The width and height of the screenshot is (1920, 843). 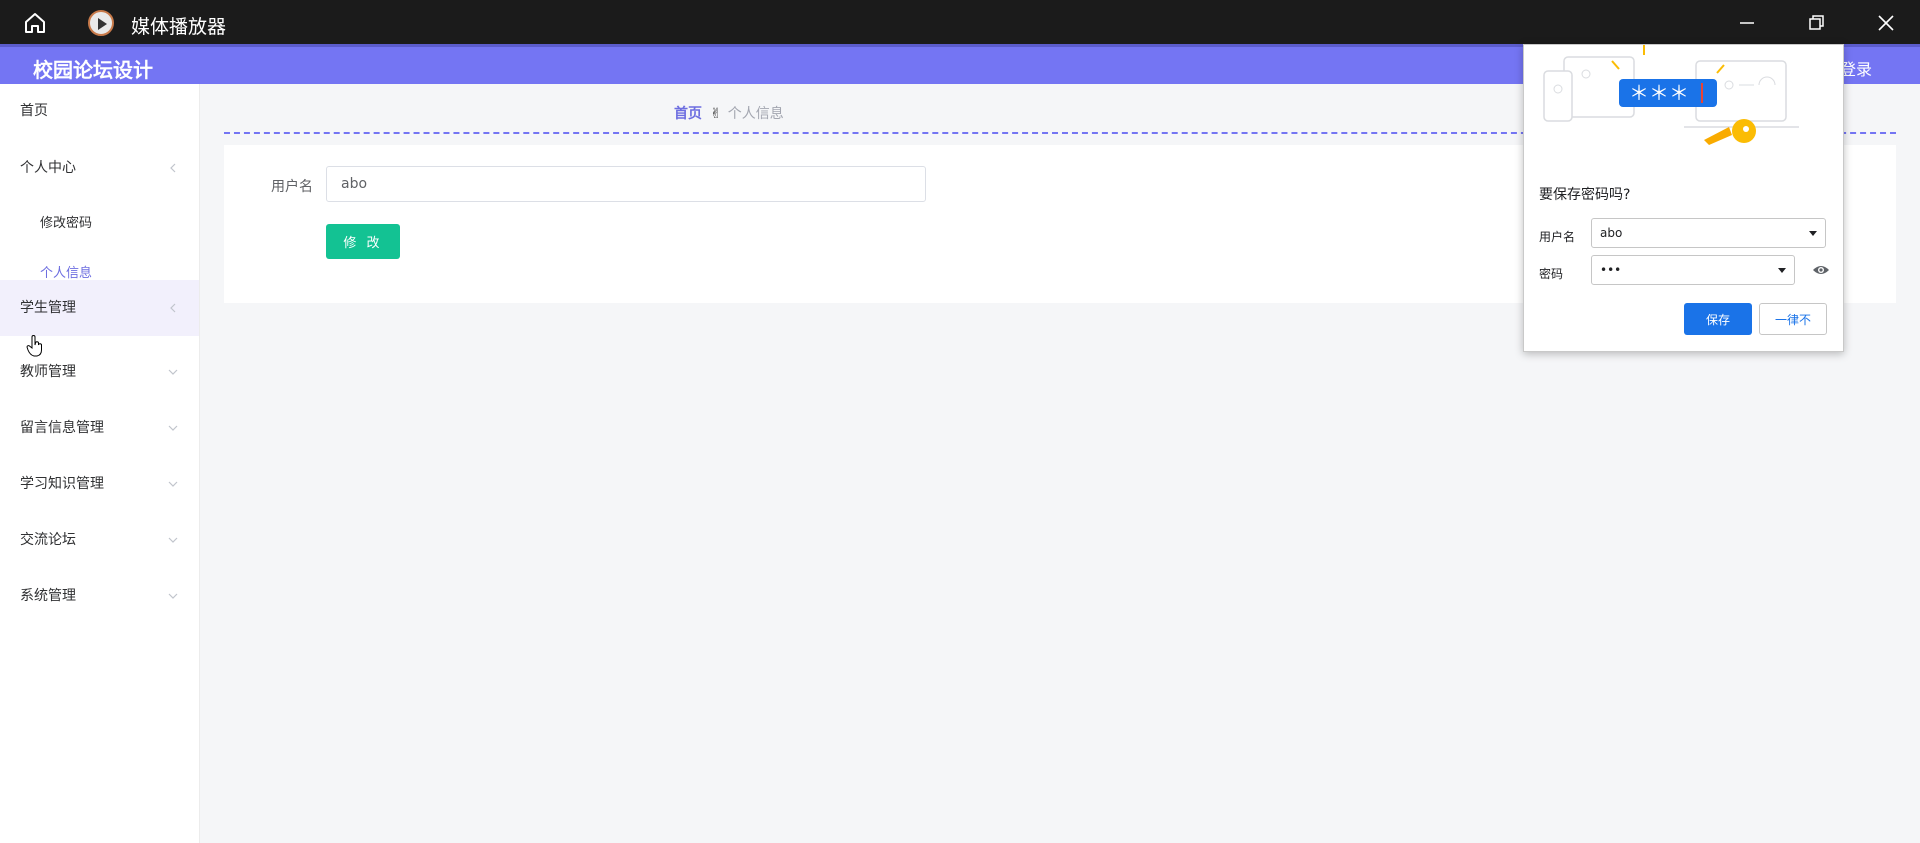 I want to click on username-label: 用户名, so click(x=292, y=187).